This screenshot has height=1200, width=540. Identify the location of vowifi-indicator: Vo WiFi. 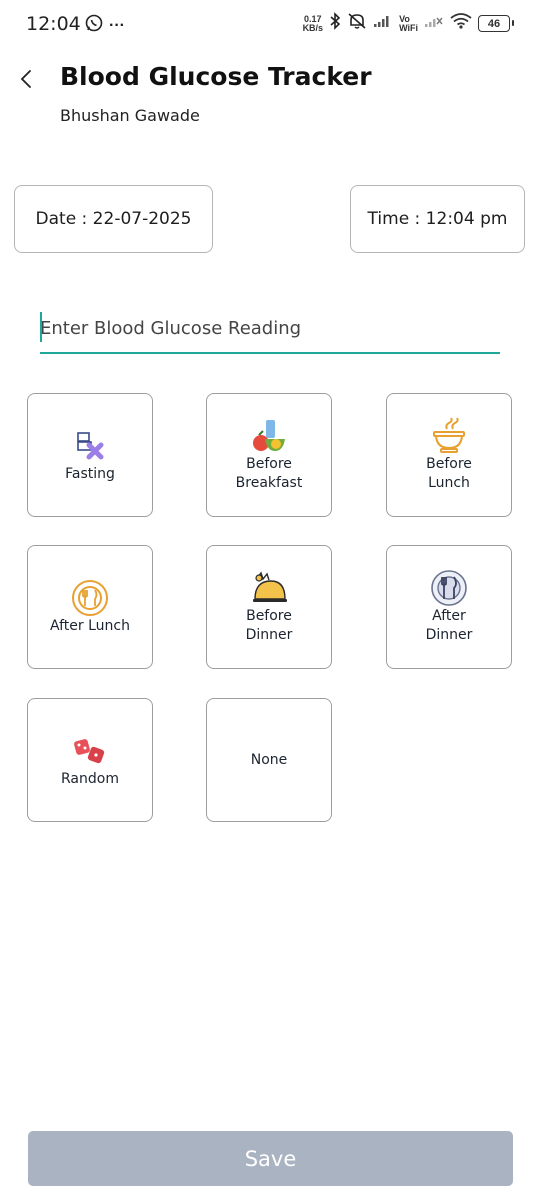
(408, 23).